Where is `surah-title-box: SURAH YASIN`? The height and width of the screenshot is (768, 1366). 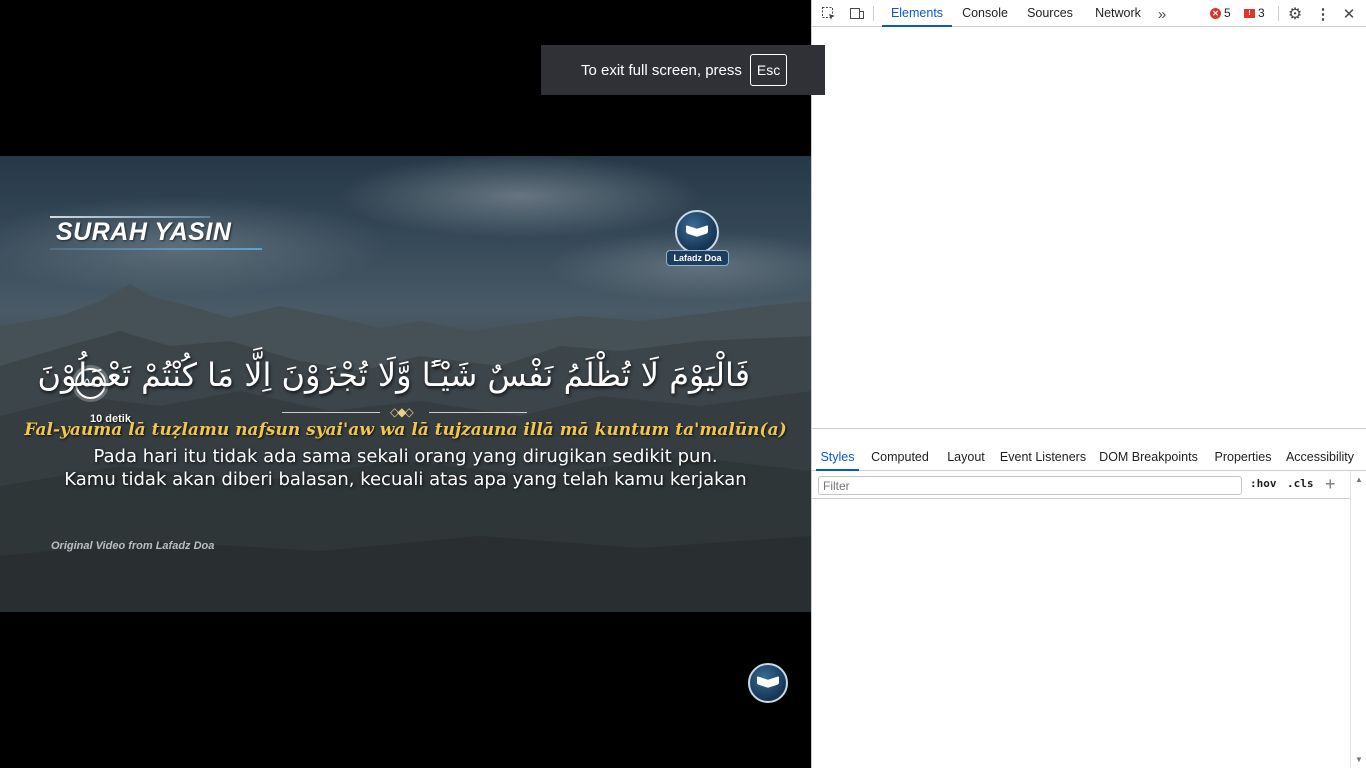
surah-title-box: SURAH YASIN is located at coordinates (156, 233).